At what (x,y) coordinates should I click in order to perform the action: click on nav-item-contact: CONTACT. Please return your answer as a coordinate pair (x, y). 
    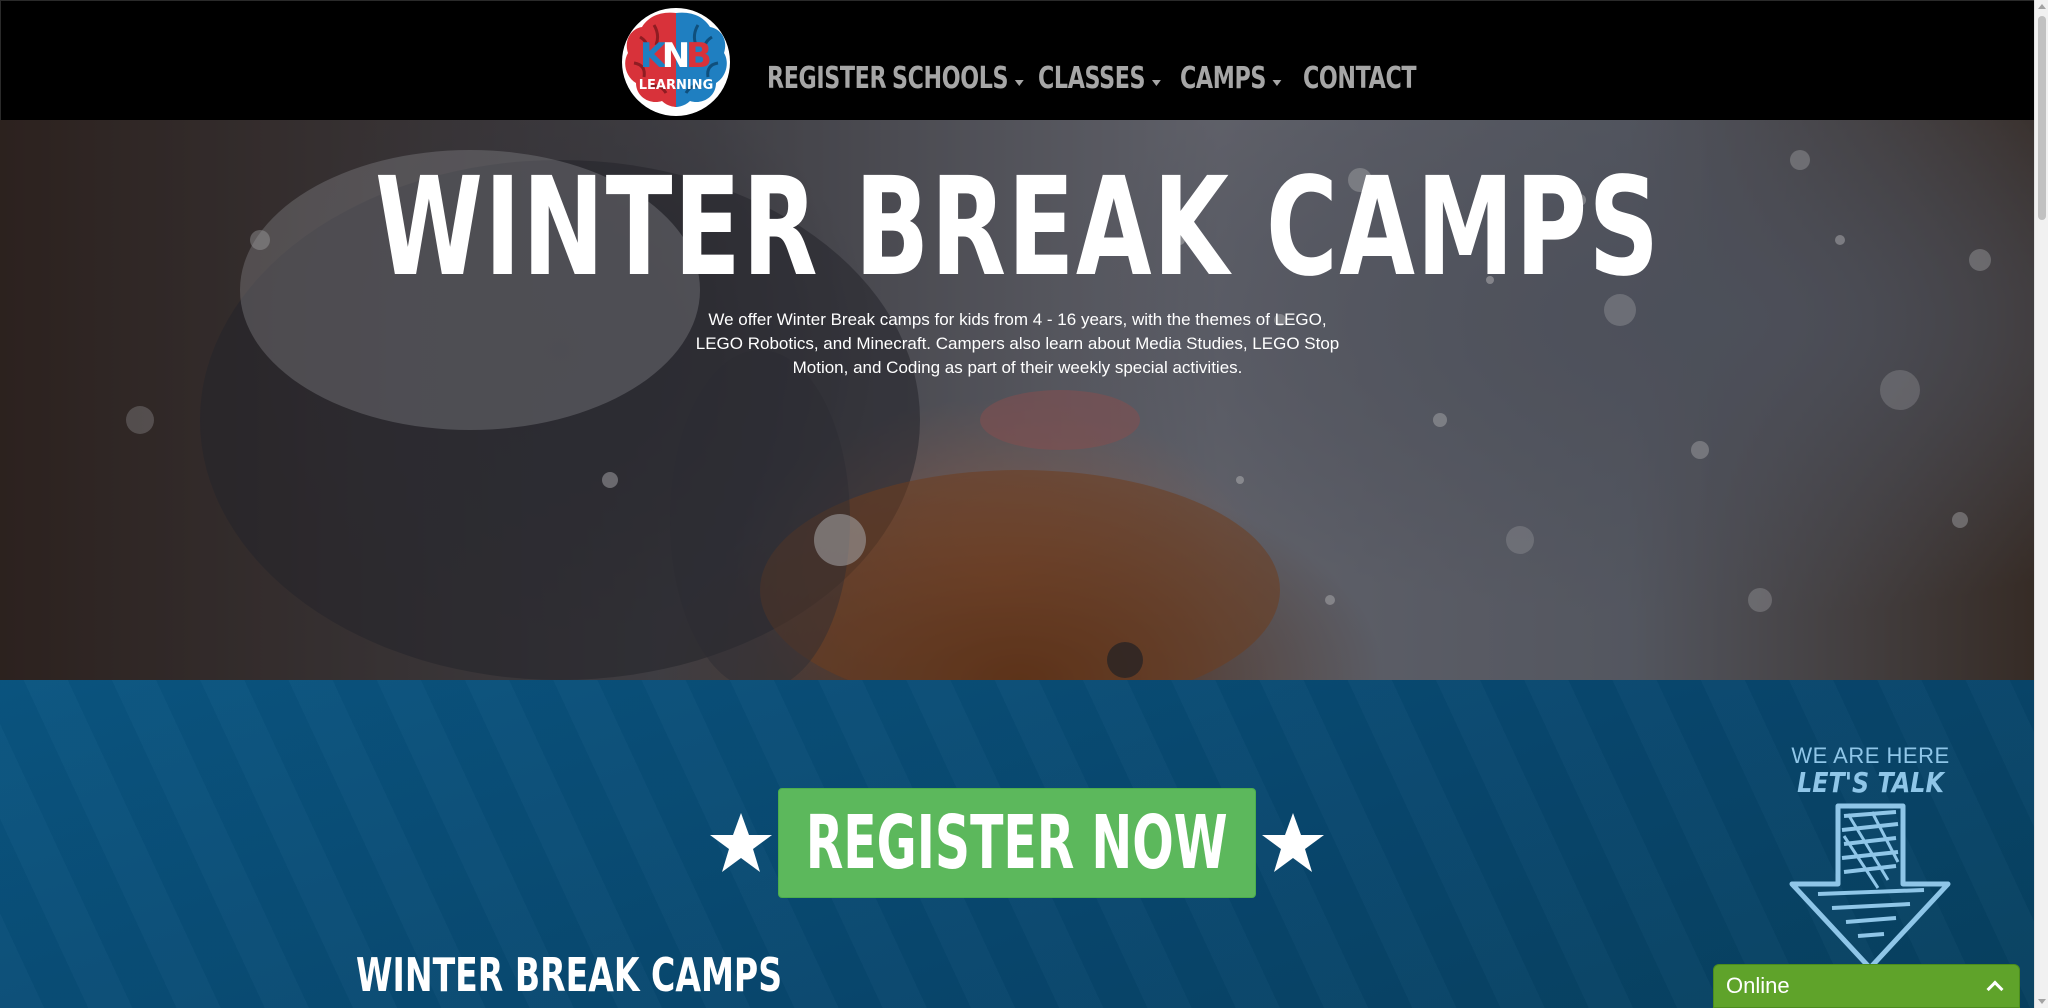
    Looking at the image, I should click on (1360, 78).